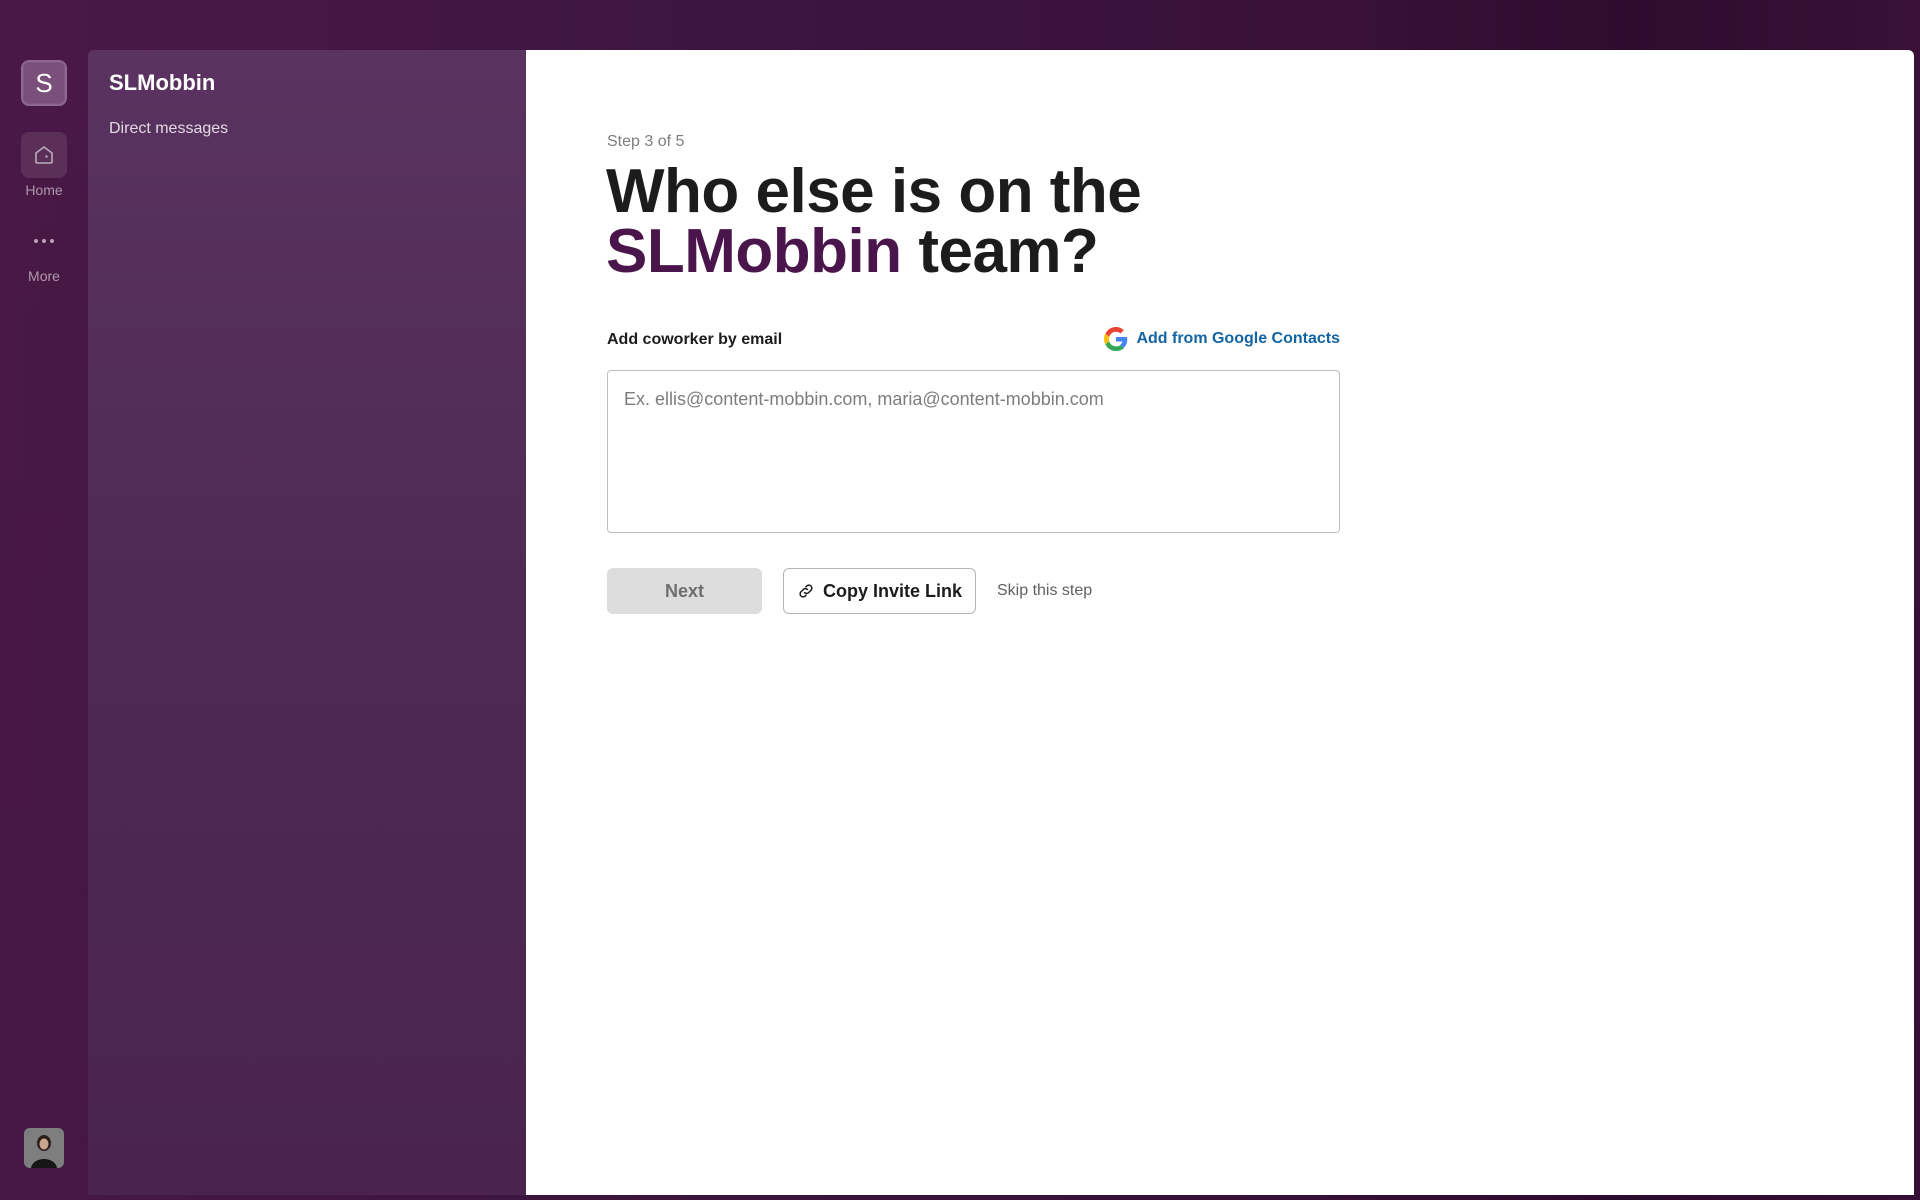 The height and width of the screenshot is (1200, 1920). I want to click on user-photo-icon, so click(44, 1148).